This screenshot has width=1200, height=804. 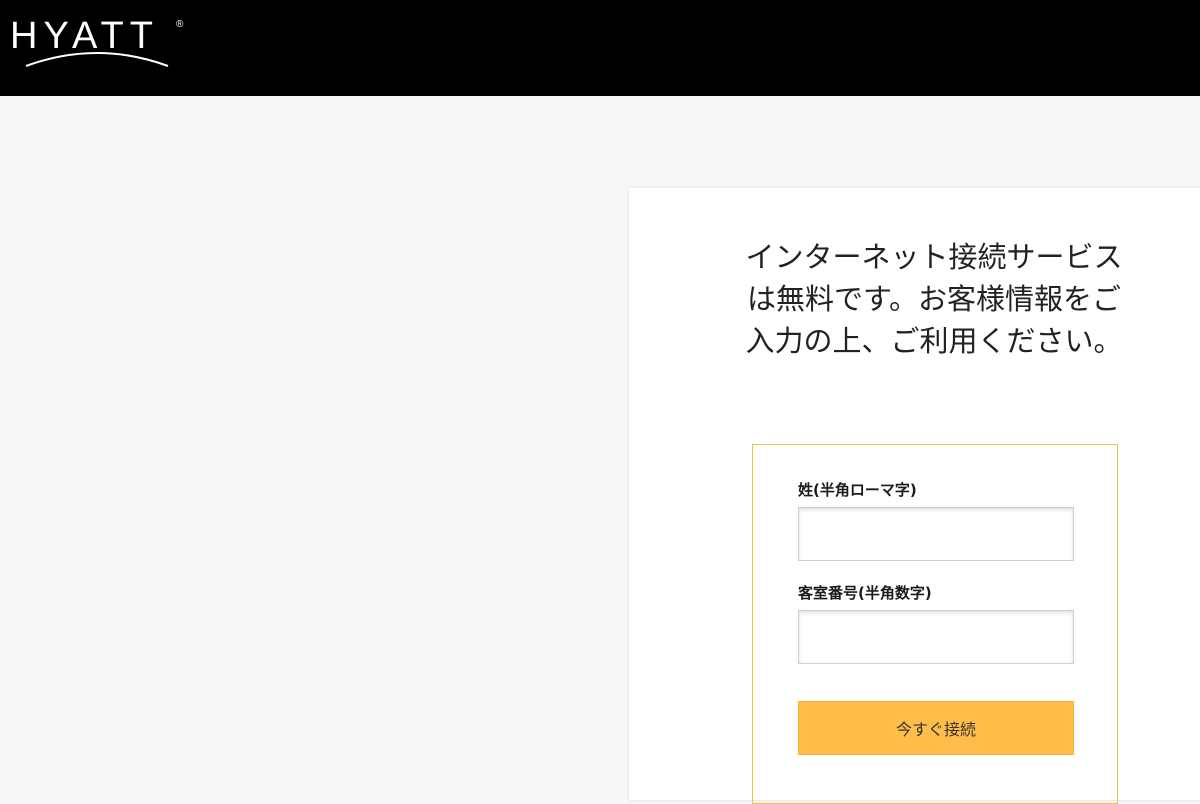 What do you see at coordinates (180, 24) in the screenshot?
I see `registered-mark: ®` at bounding box center [180, 24].